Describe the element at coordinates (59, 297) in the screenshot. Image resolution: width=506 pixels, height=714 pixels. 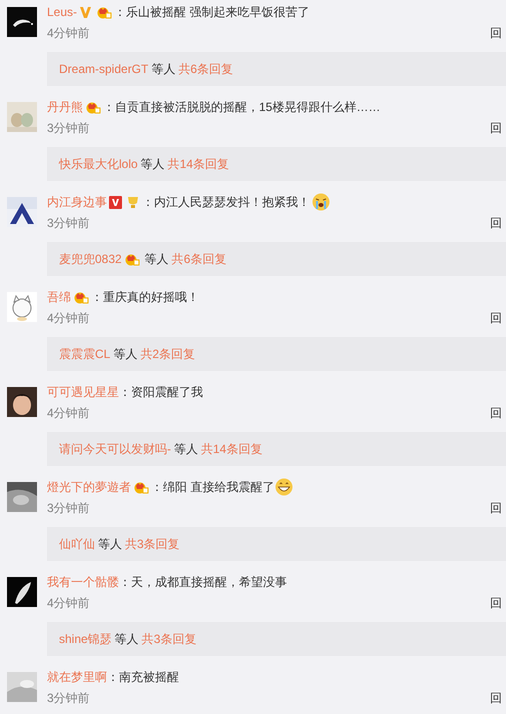
I see `username-link: 吾绵` at that location.